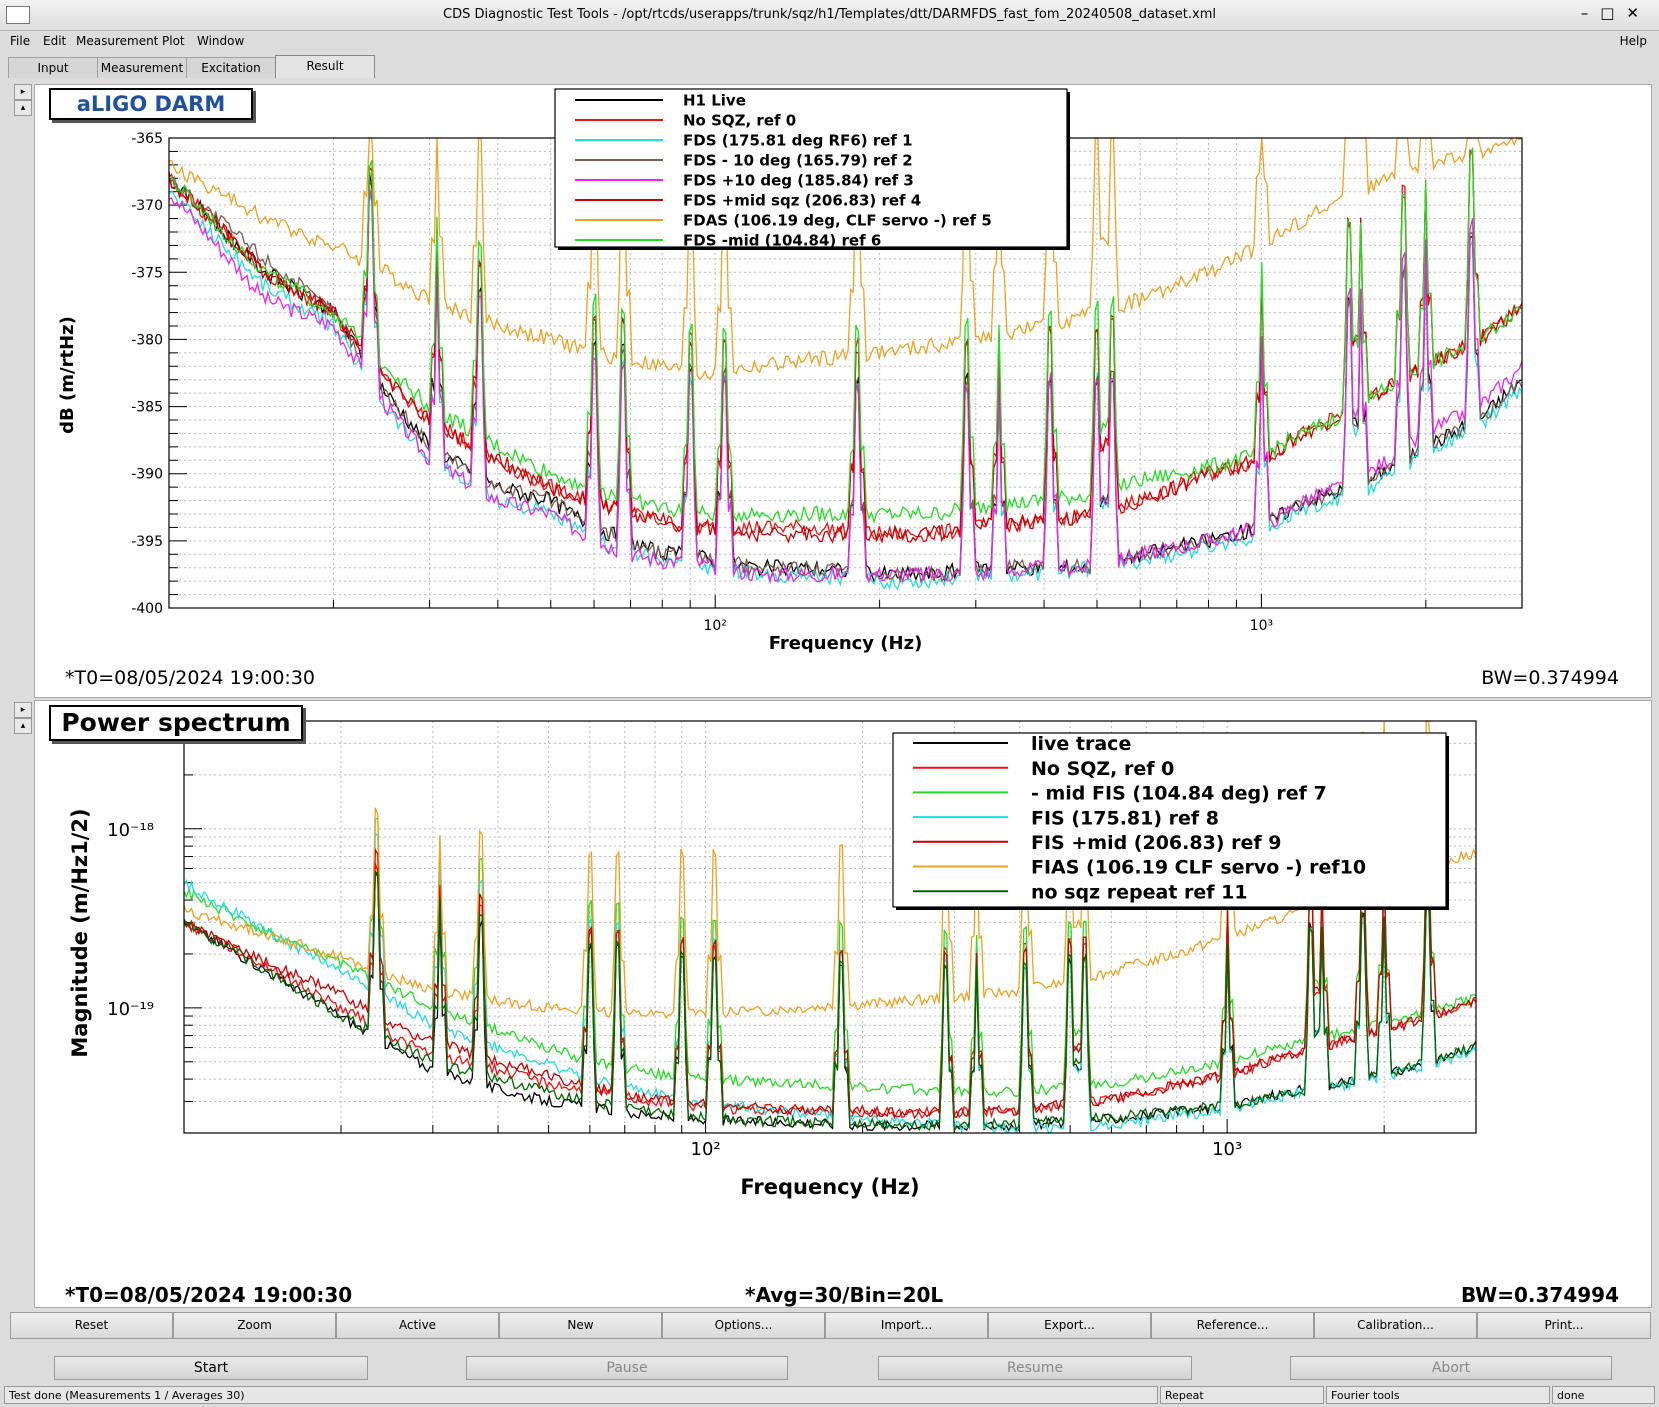  What do you see at coordinates (798, 161) in the screenshot?
I see `legend-label: FDS - 10 deg (165.79) ref 2` at bounding box center [798, 161].